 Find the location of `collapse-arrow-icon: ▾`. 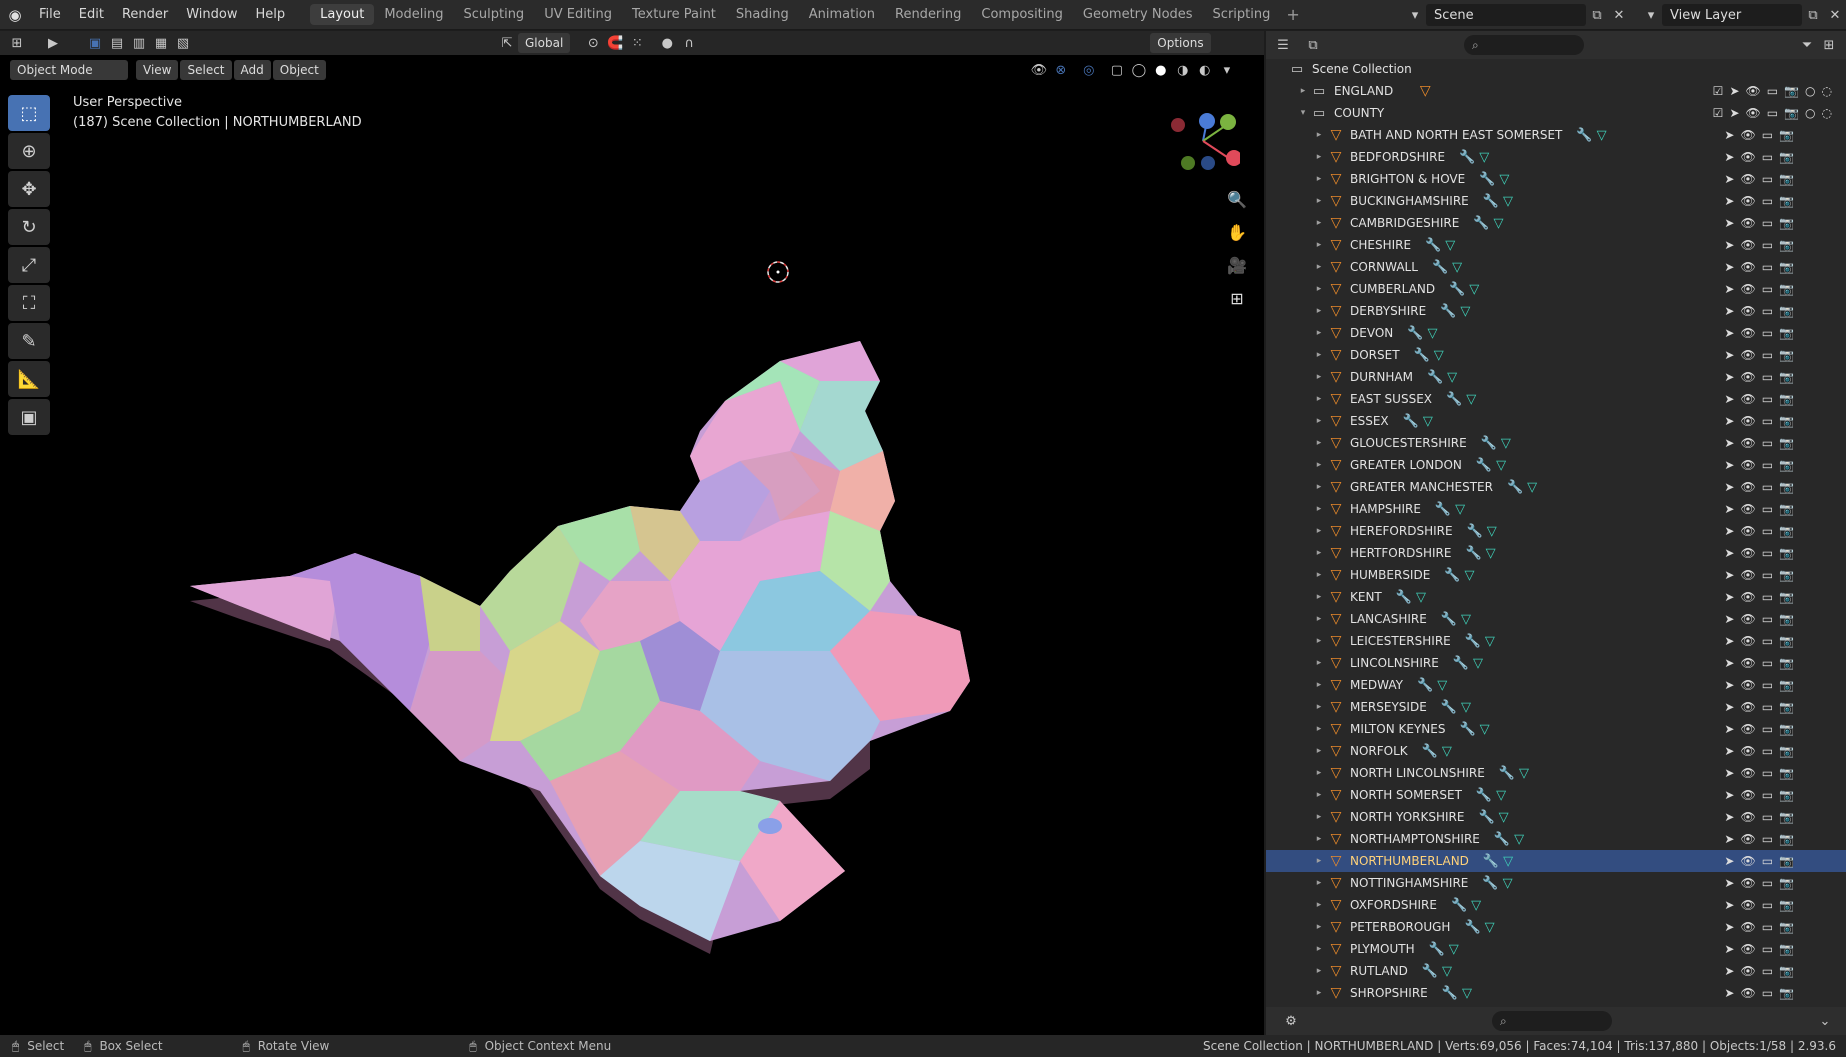

collapse-arrow-icon: ▾ is located at coordinates (1303, 113).